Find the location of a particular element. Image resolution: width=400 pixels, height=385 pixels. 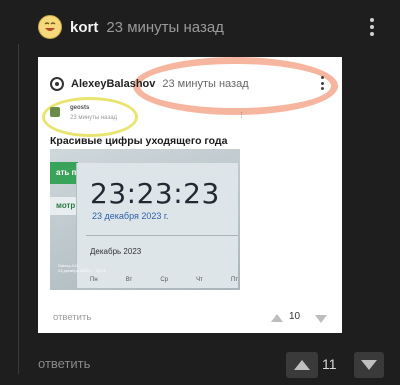

divider is located at coordinates (162, 235).